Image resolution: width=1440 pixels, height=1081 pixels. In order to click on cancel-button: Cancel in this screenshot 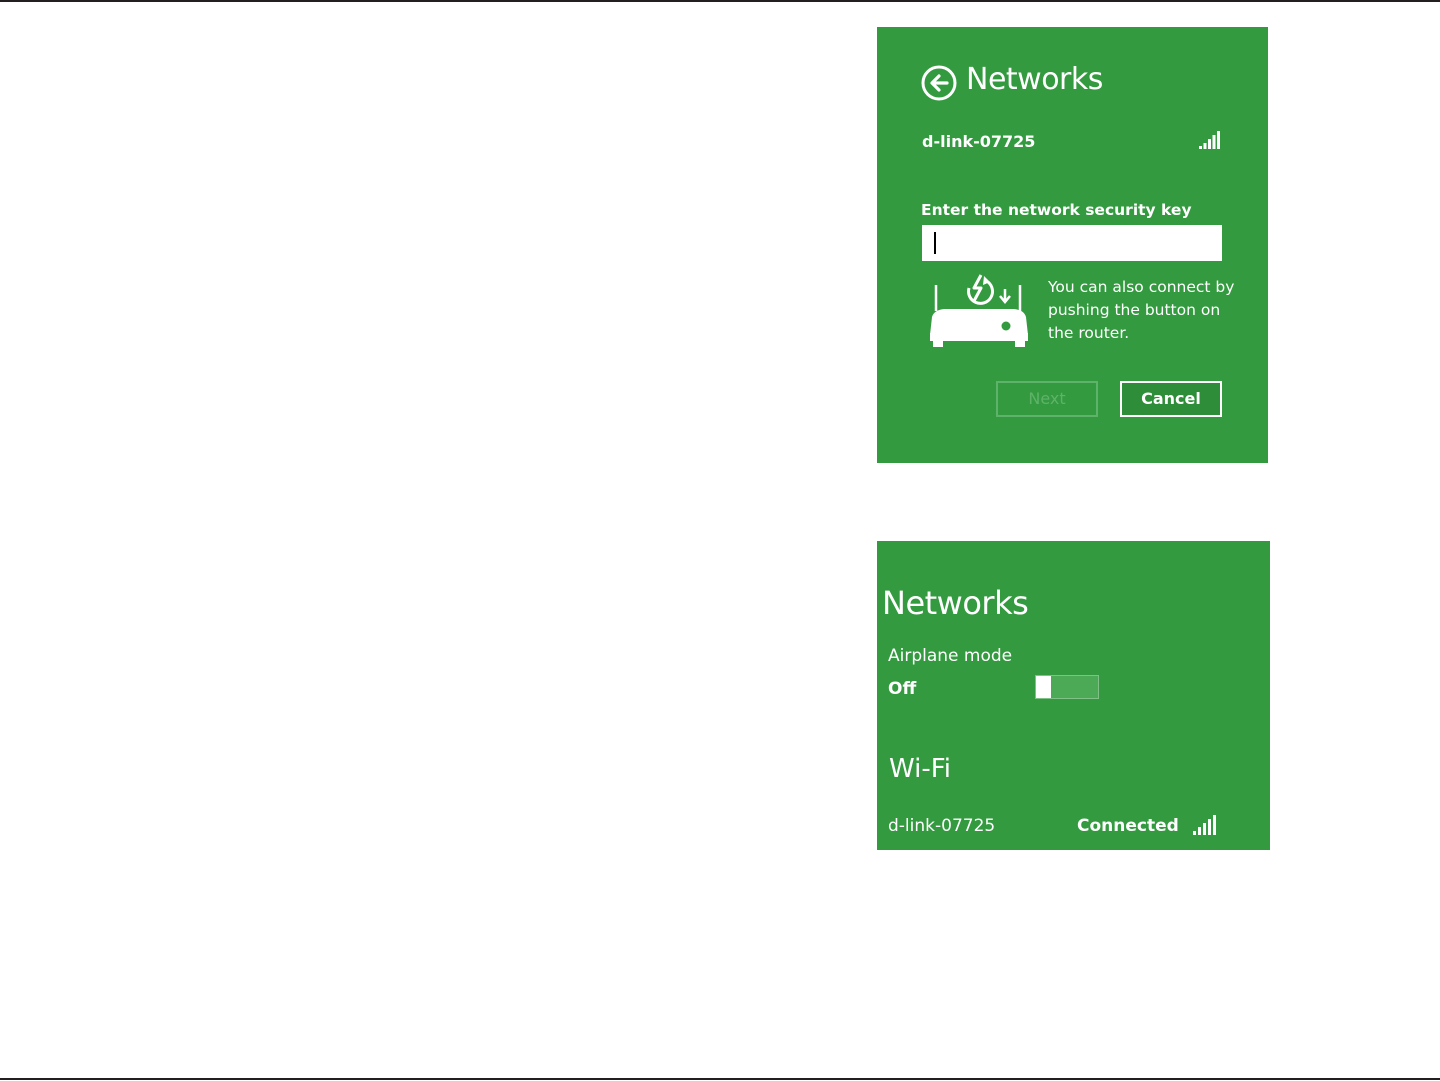, I will do `click(1171, 399)`.